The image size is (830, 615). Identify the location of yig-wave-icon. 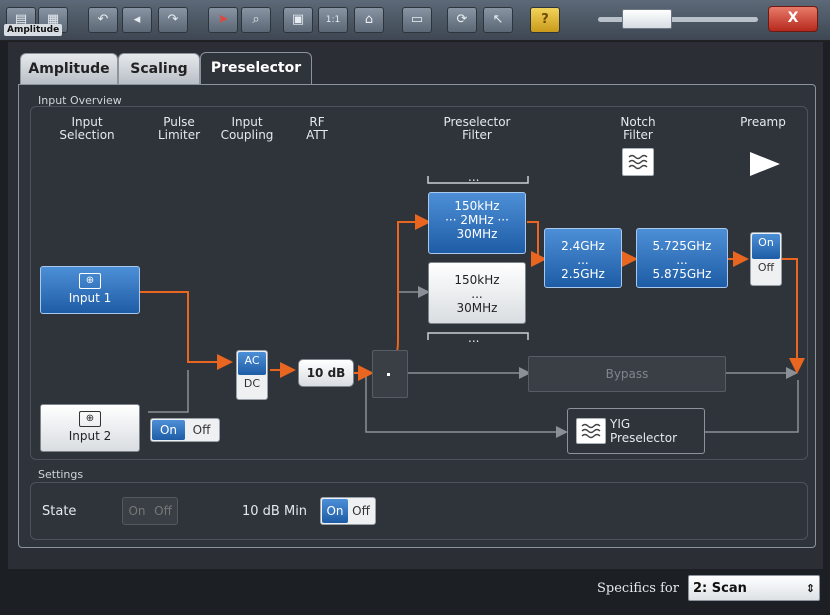
(591, 431).